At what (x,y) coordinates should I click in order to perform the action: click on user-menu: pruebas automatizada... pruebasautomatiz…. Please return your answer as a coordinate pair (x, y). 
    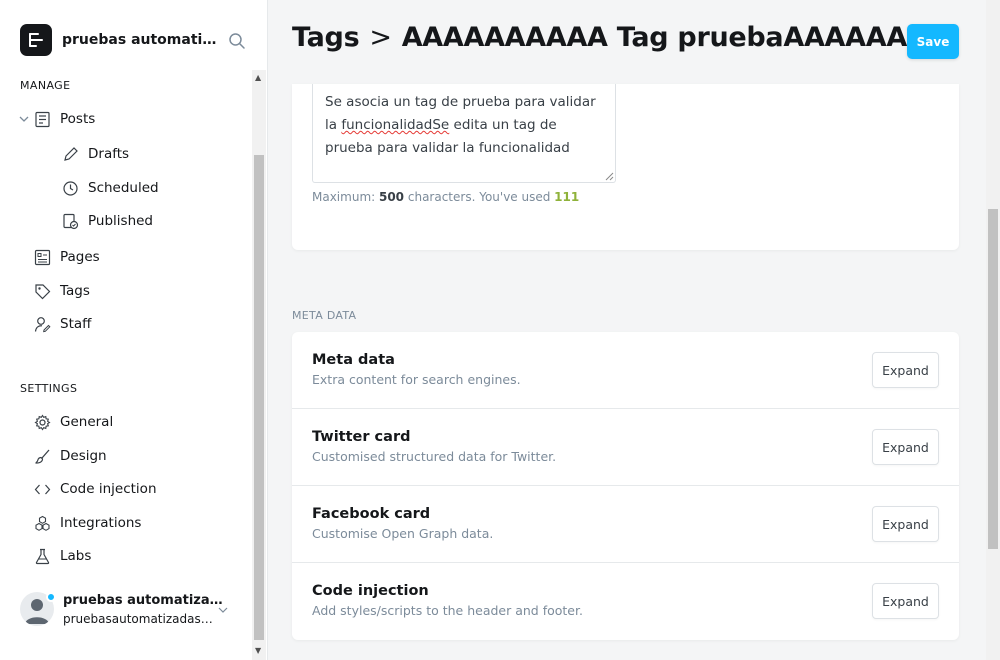
    Looking at the image, I should click on (135, 611).